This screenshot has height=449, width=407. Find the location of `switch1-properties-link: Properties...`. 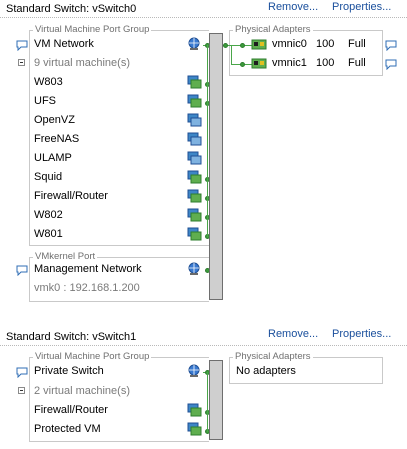

switch1-properties-link: Properties... is located at coordinates (361, 334).